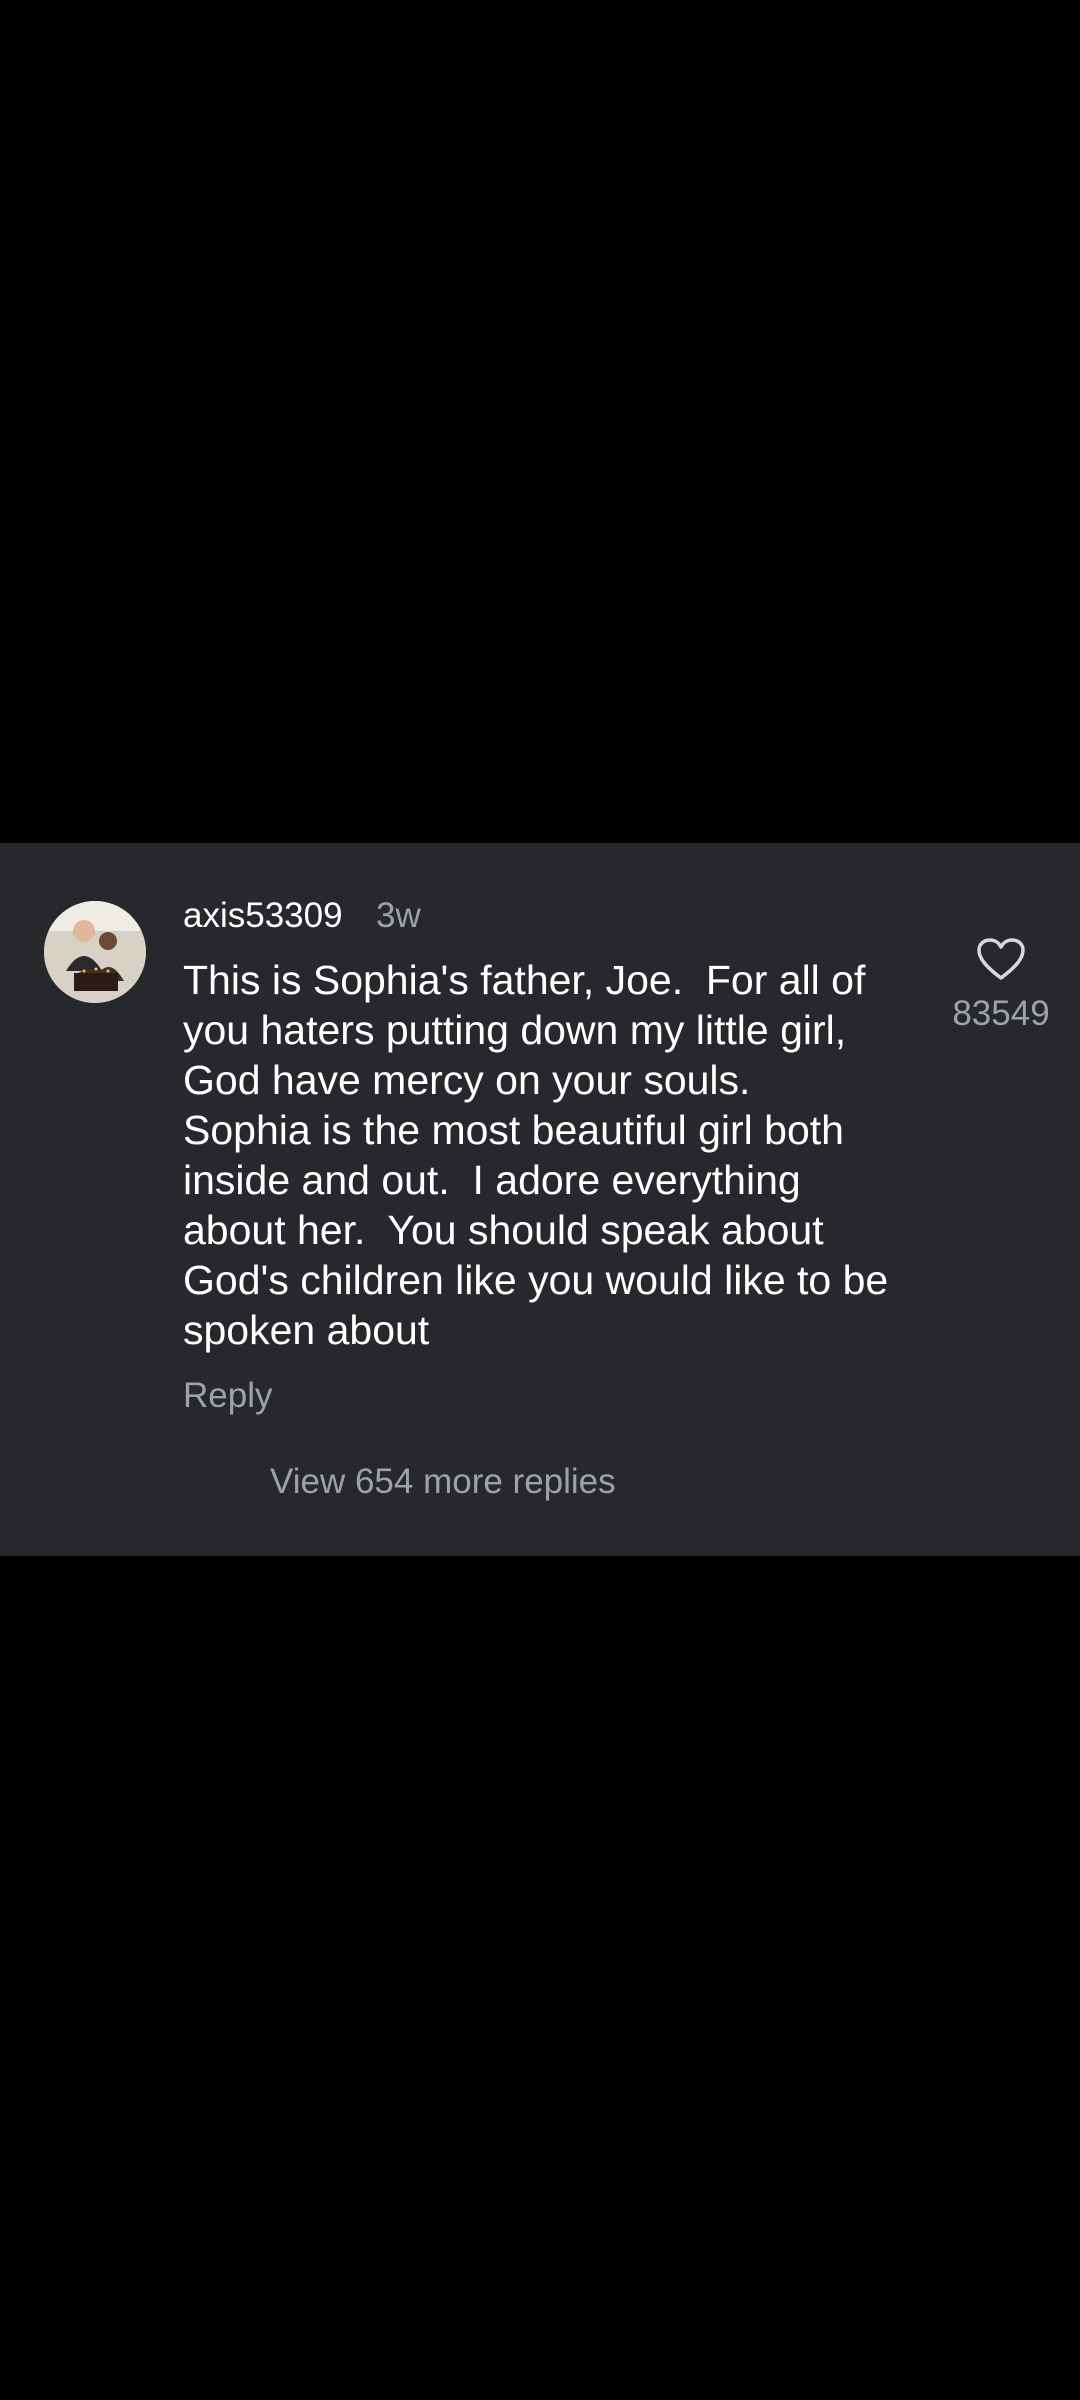 The image size is (1080, 2400). What do you see at coordinates (443, 1482) in the screenshot?
I see `view-more-replies-button: View 654 more replies` at bounding box center [443, 1482].